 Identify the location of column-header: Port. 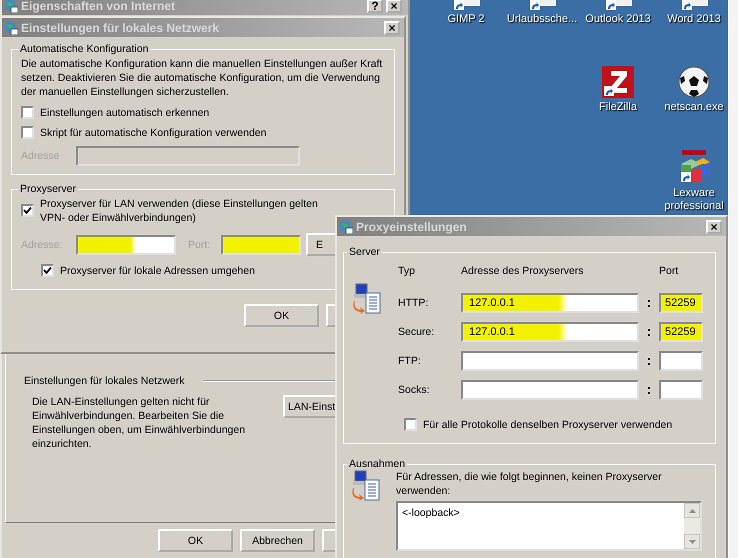
(669, 271).